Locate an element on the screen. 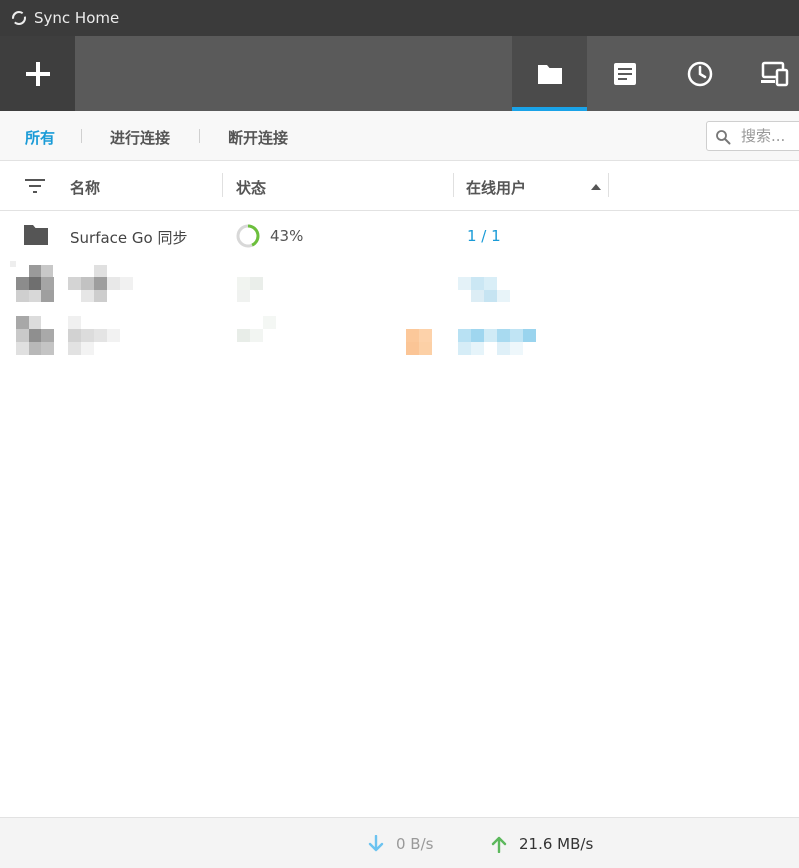  tab-history is located at coordinates (699, 73).